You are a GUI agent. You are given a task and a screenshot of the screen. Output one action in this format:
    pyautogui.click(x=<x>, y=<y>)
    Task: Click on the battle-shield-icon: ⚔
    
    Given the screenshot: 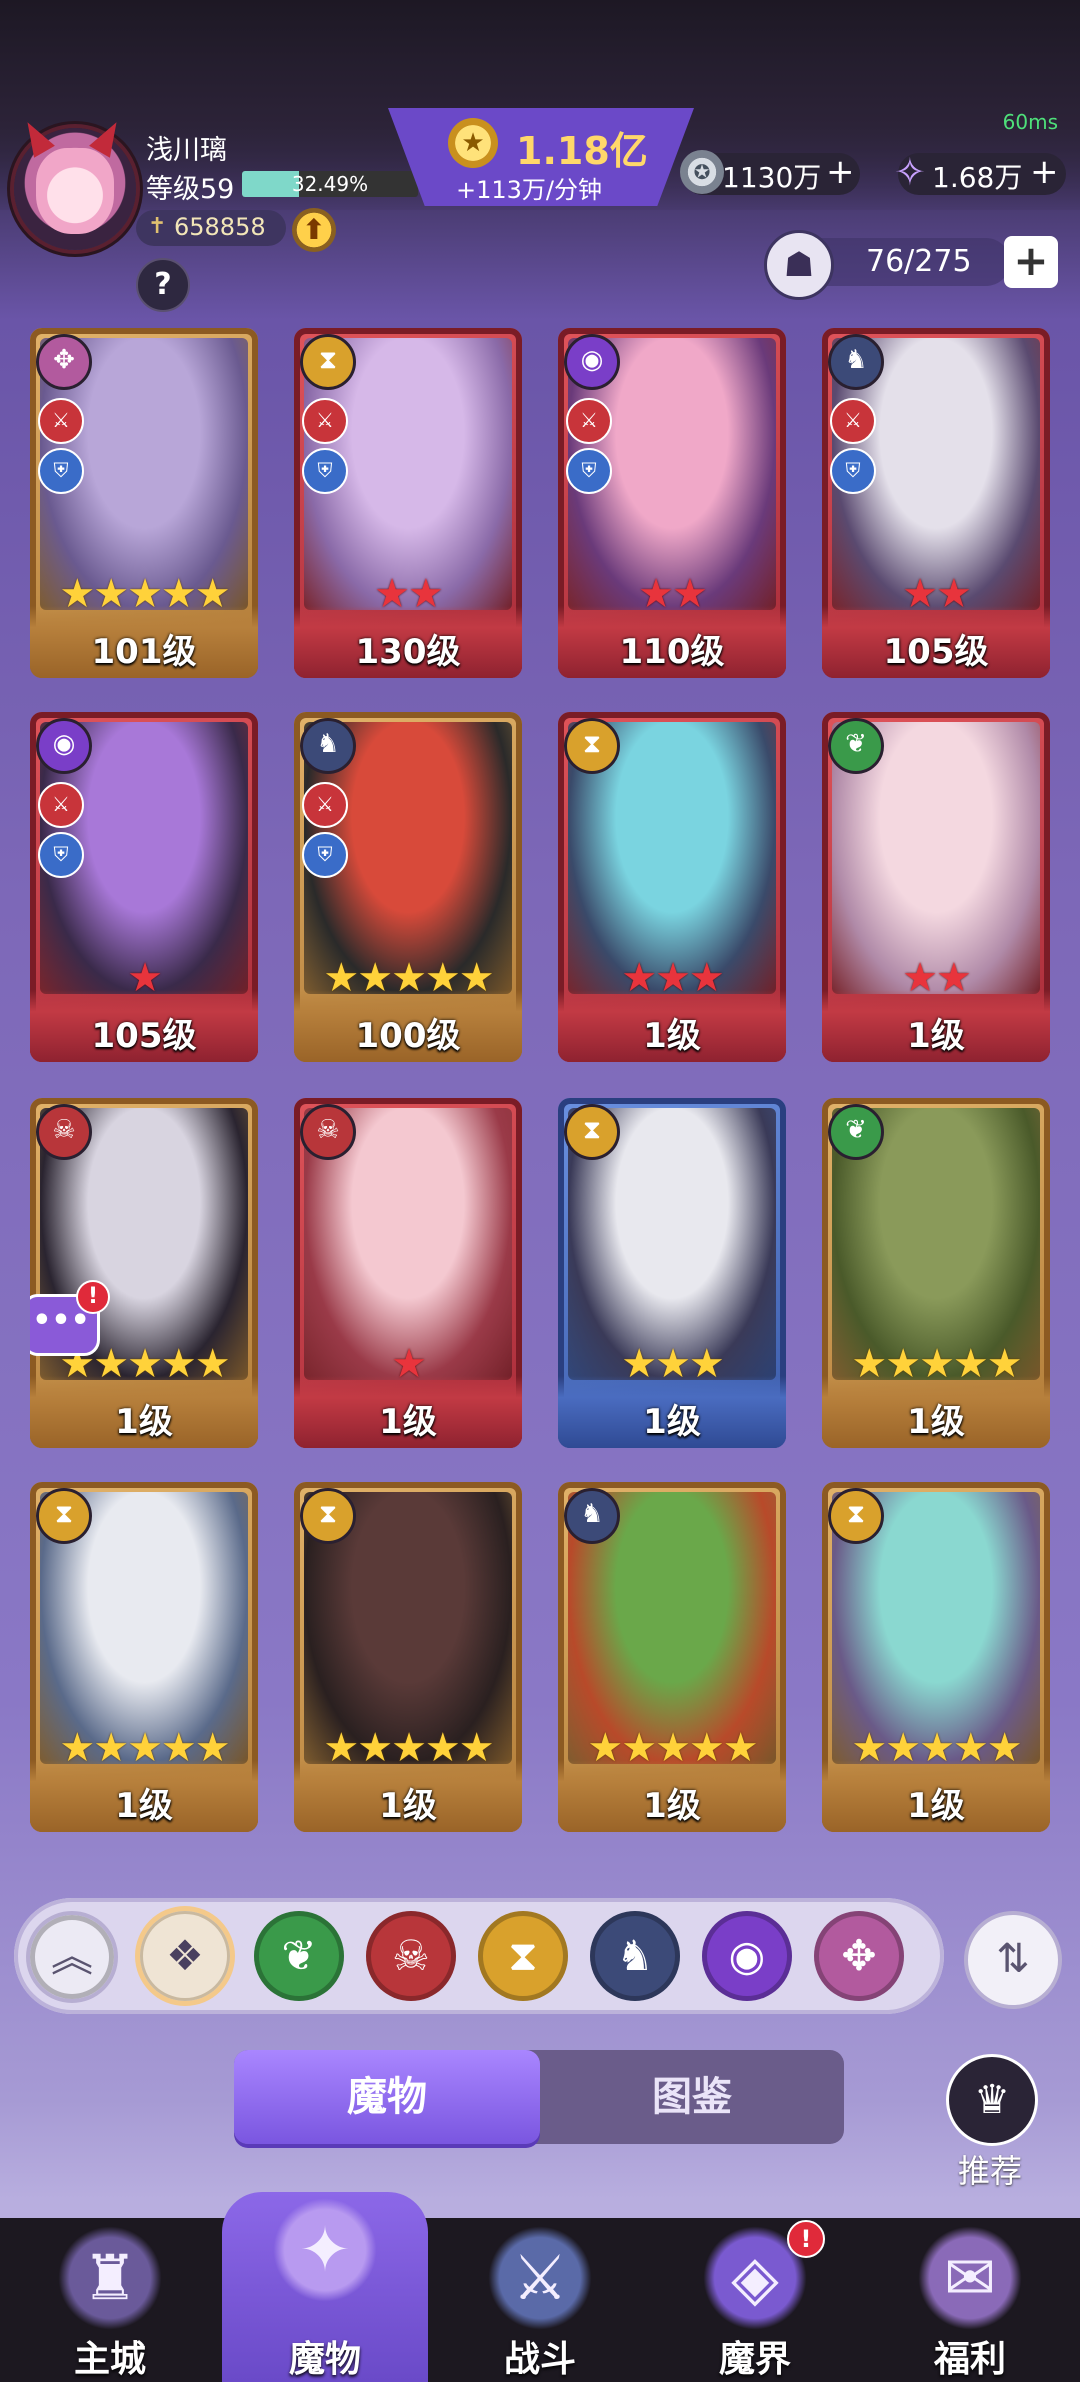 What is the action you would take?
    pyautogui.click(x=540, y=2278)
    